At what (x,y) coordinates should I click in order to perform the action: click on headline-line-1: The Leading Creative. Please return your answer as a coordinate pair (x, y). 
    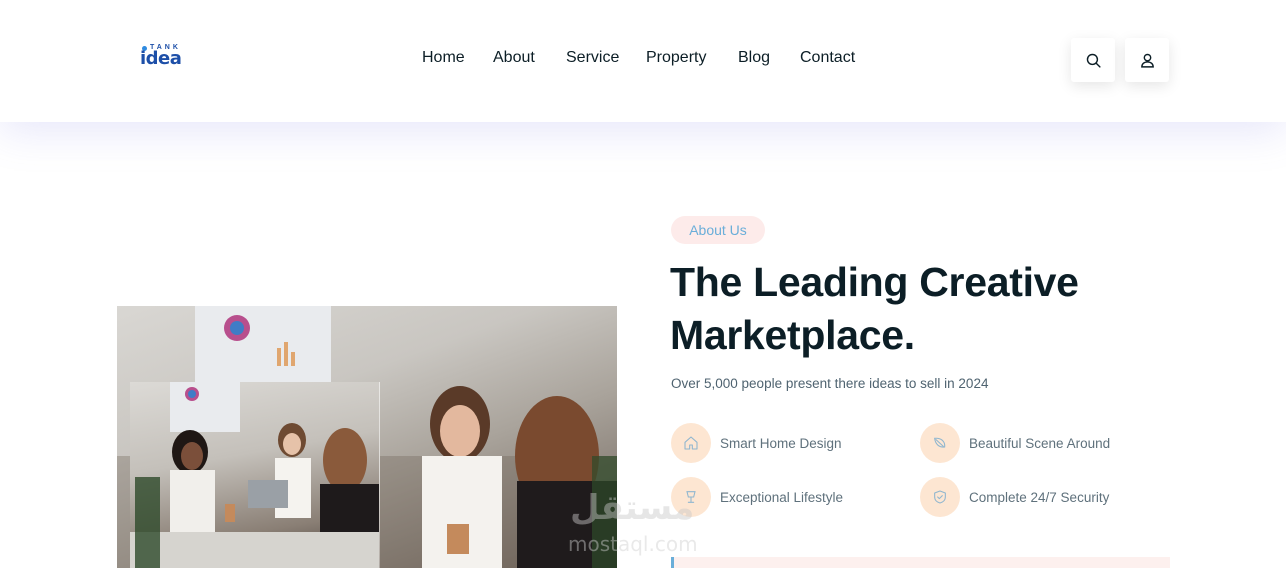
    Looking at the image, I should click on (874, 282).